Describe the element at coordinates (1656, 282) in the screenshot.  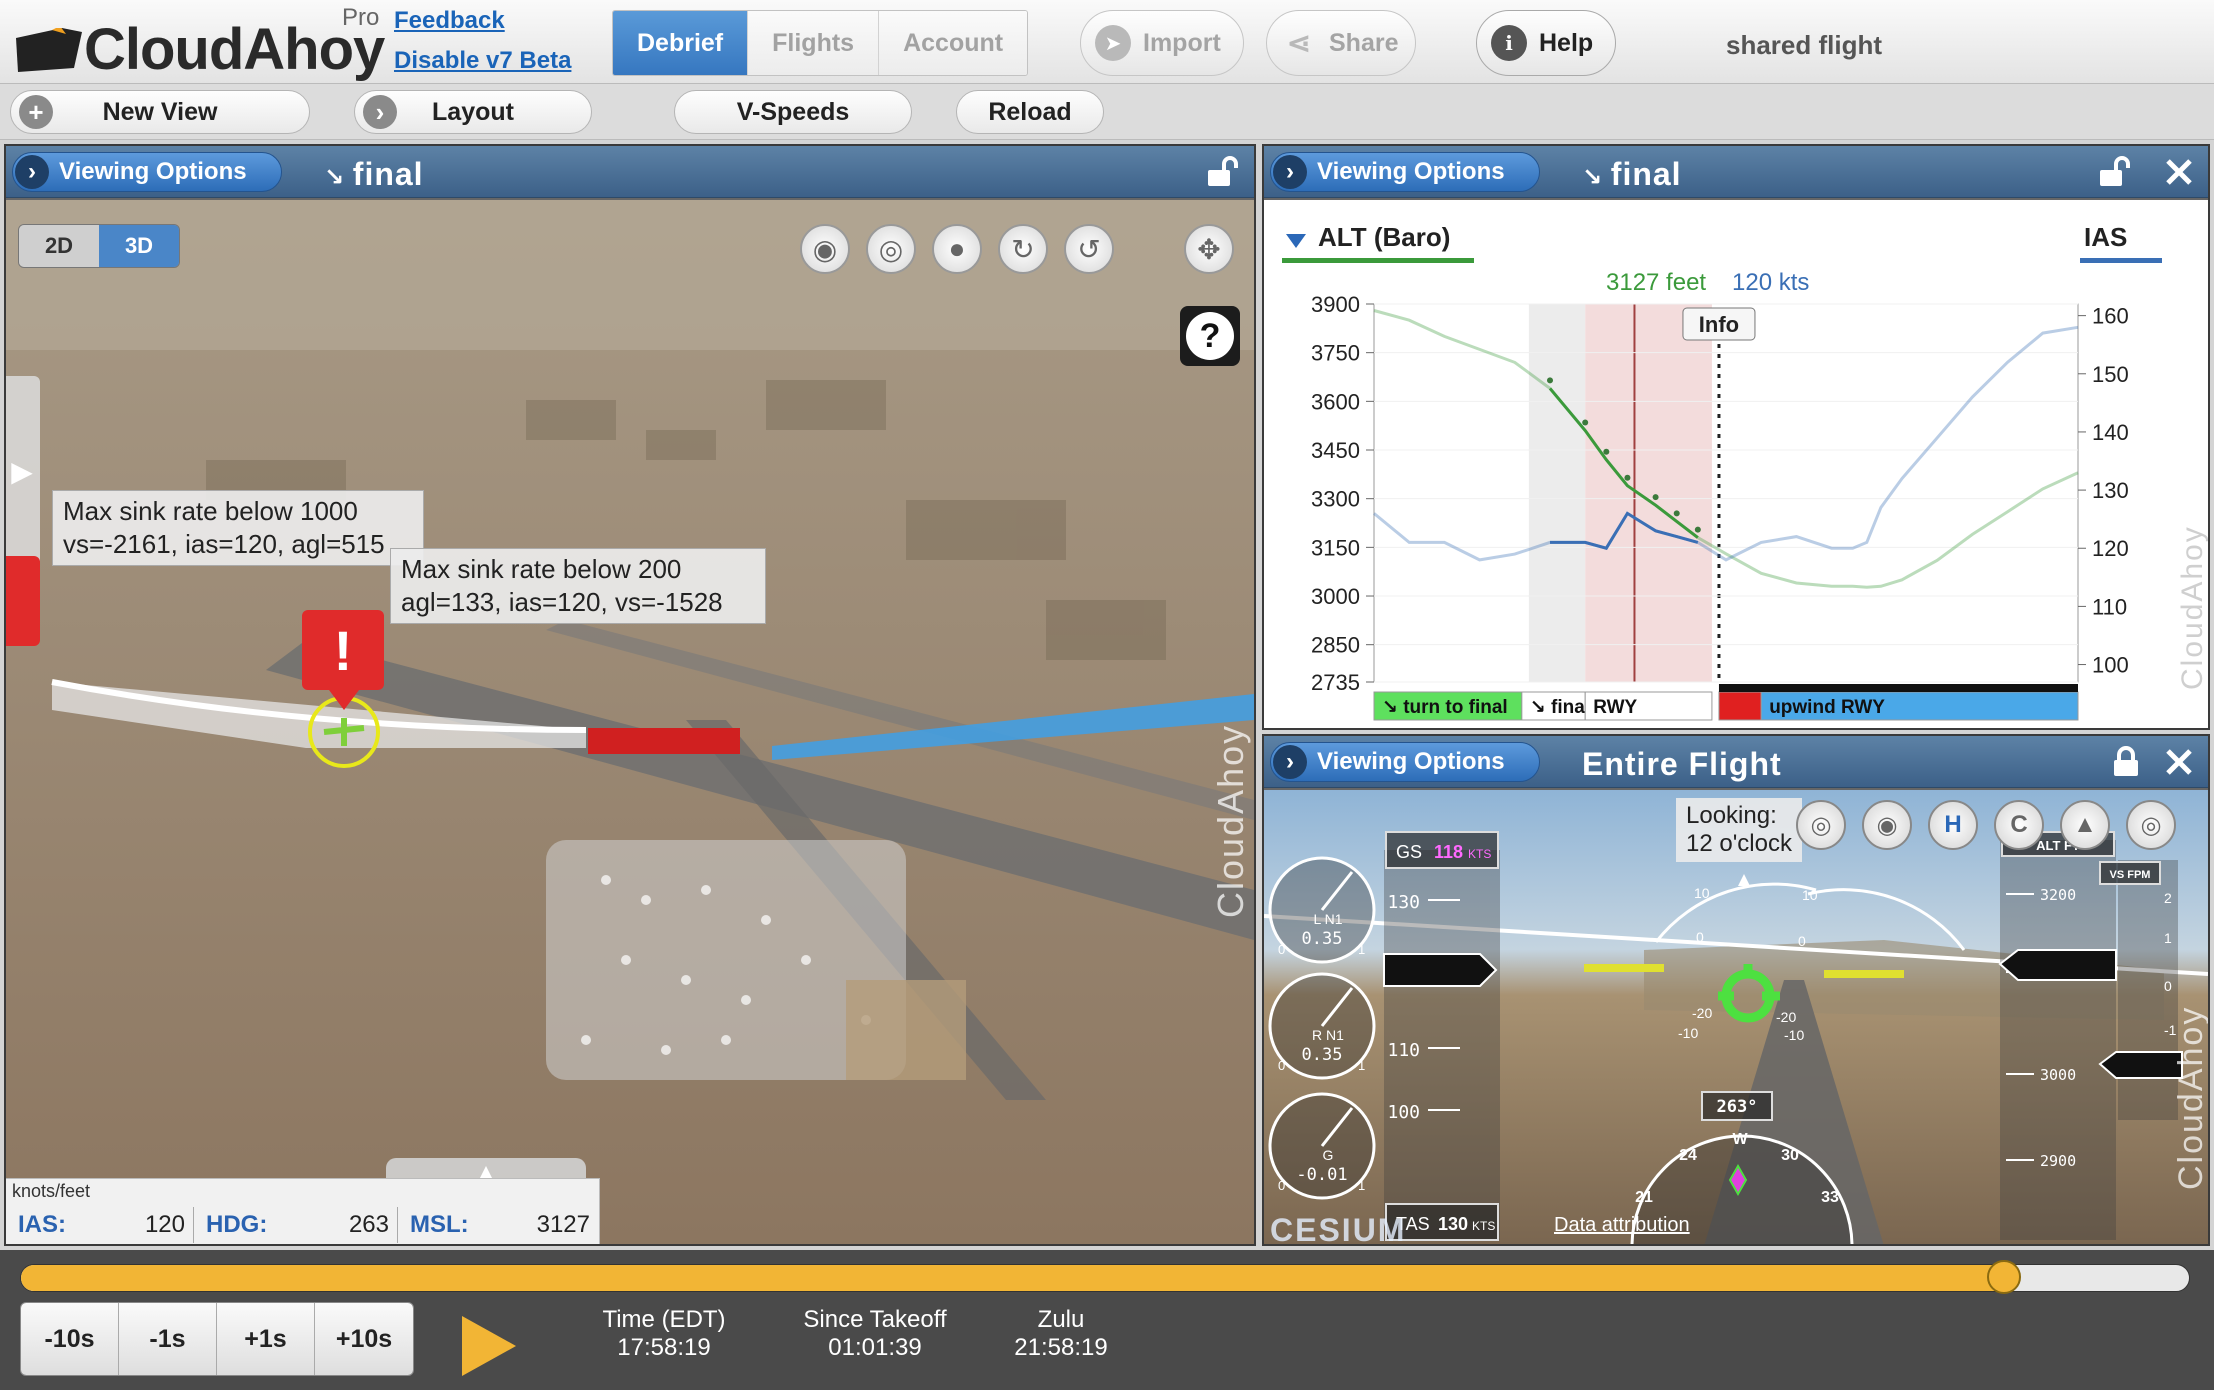
I see `alt-readout: 3127 feet` at that location.